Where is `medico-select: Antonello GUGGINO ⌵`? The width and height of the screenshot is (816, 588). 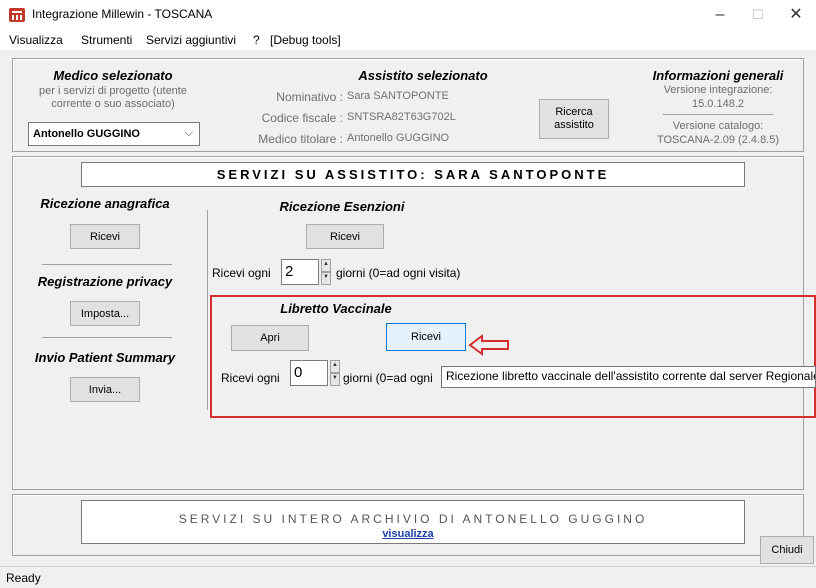
medico-select: Antonello GUGGINO ⌵ is located at coordinates (114, 134).